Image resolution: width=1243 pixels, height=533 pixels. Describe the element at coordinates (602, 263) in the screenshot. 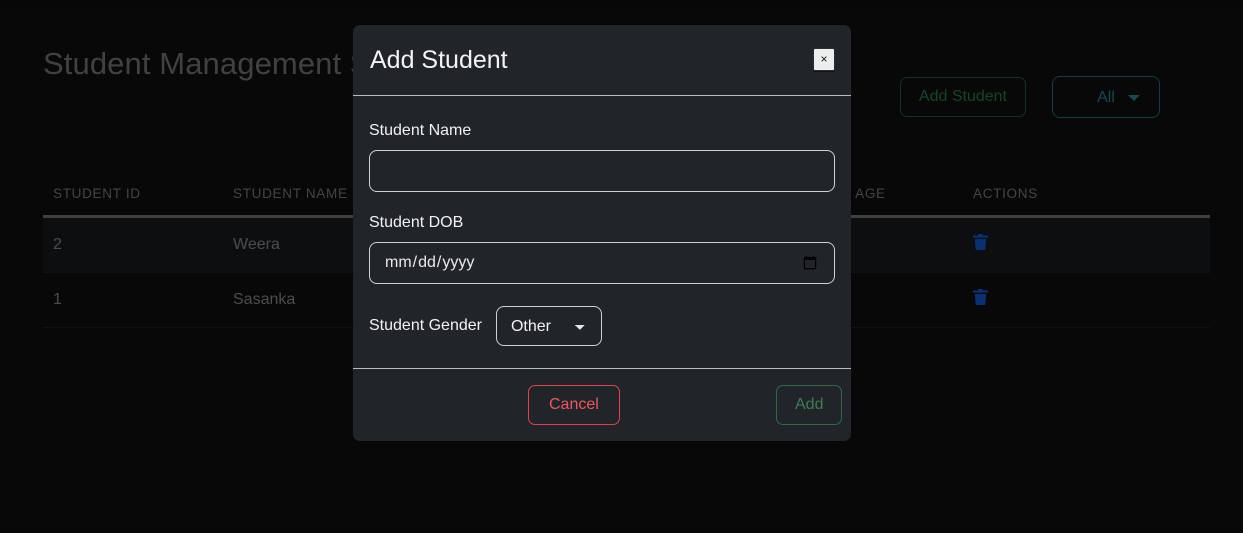

I see `student-dob-input` at that location.